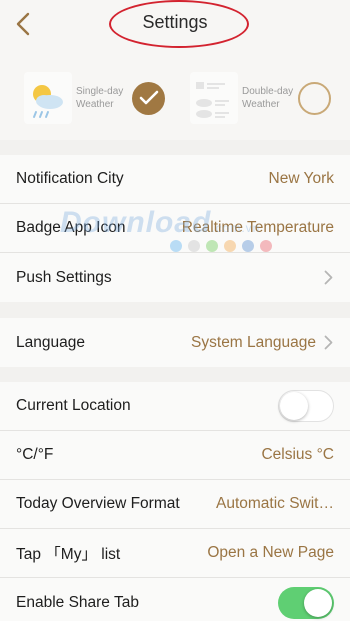  I want to click on tap-my-list-value: Open a New Page, so click(270, 552).